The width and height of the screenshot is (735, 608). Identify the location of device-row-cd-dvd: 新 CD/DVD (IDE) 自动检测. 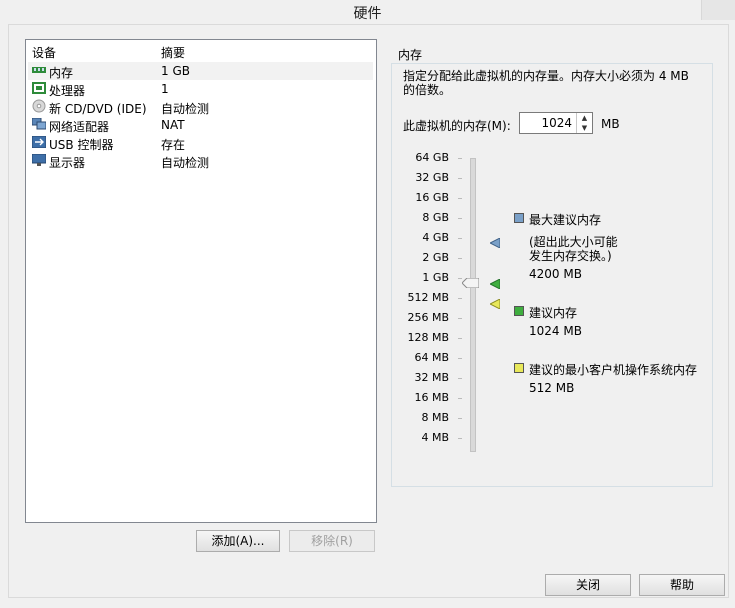
(200, 107).